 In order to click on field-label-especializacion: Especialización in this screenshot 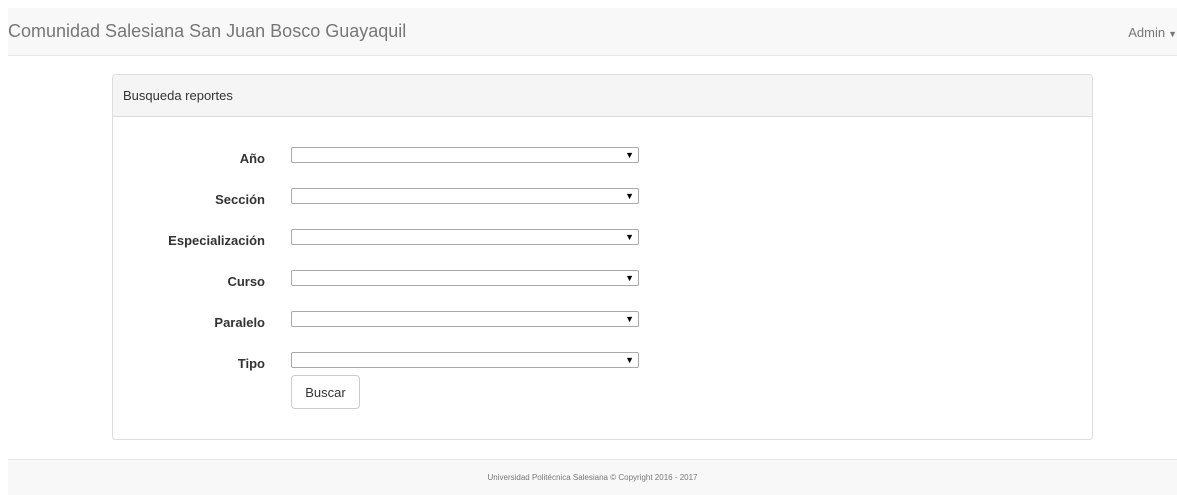, I will do `click(216, 240)`.